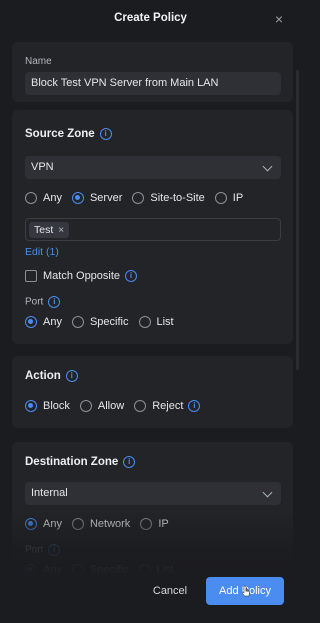 The image size is (320, 623). I want to click on destination-port-specific-radio: Specific, so click(100, 570).